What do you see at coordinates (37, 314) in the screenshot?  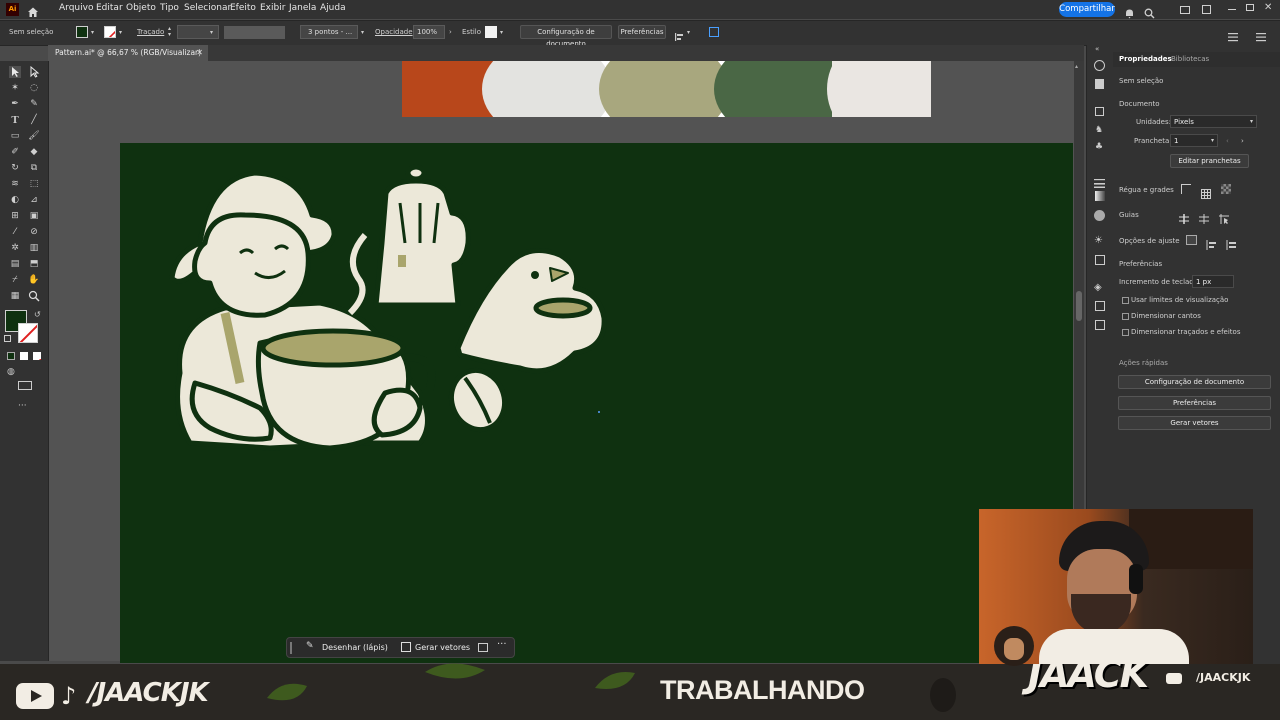 I see `swap-colors-icon: ↺` at bounding box center [37, 314].